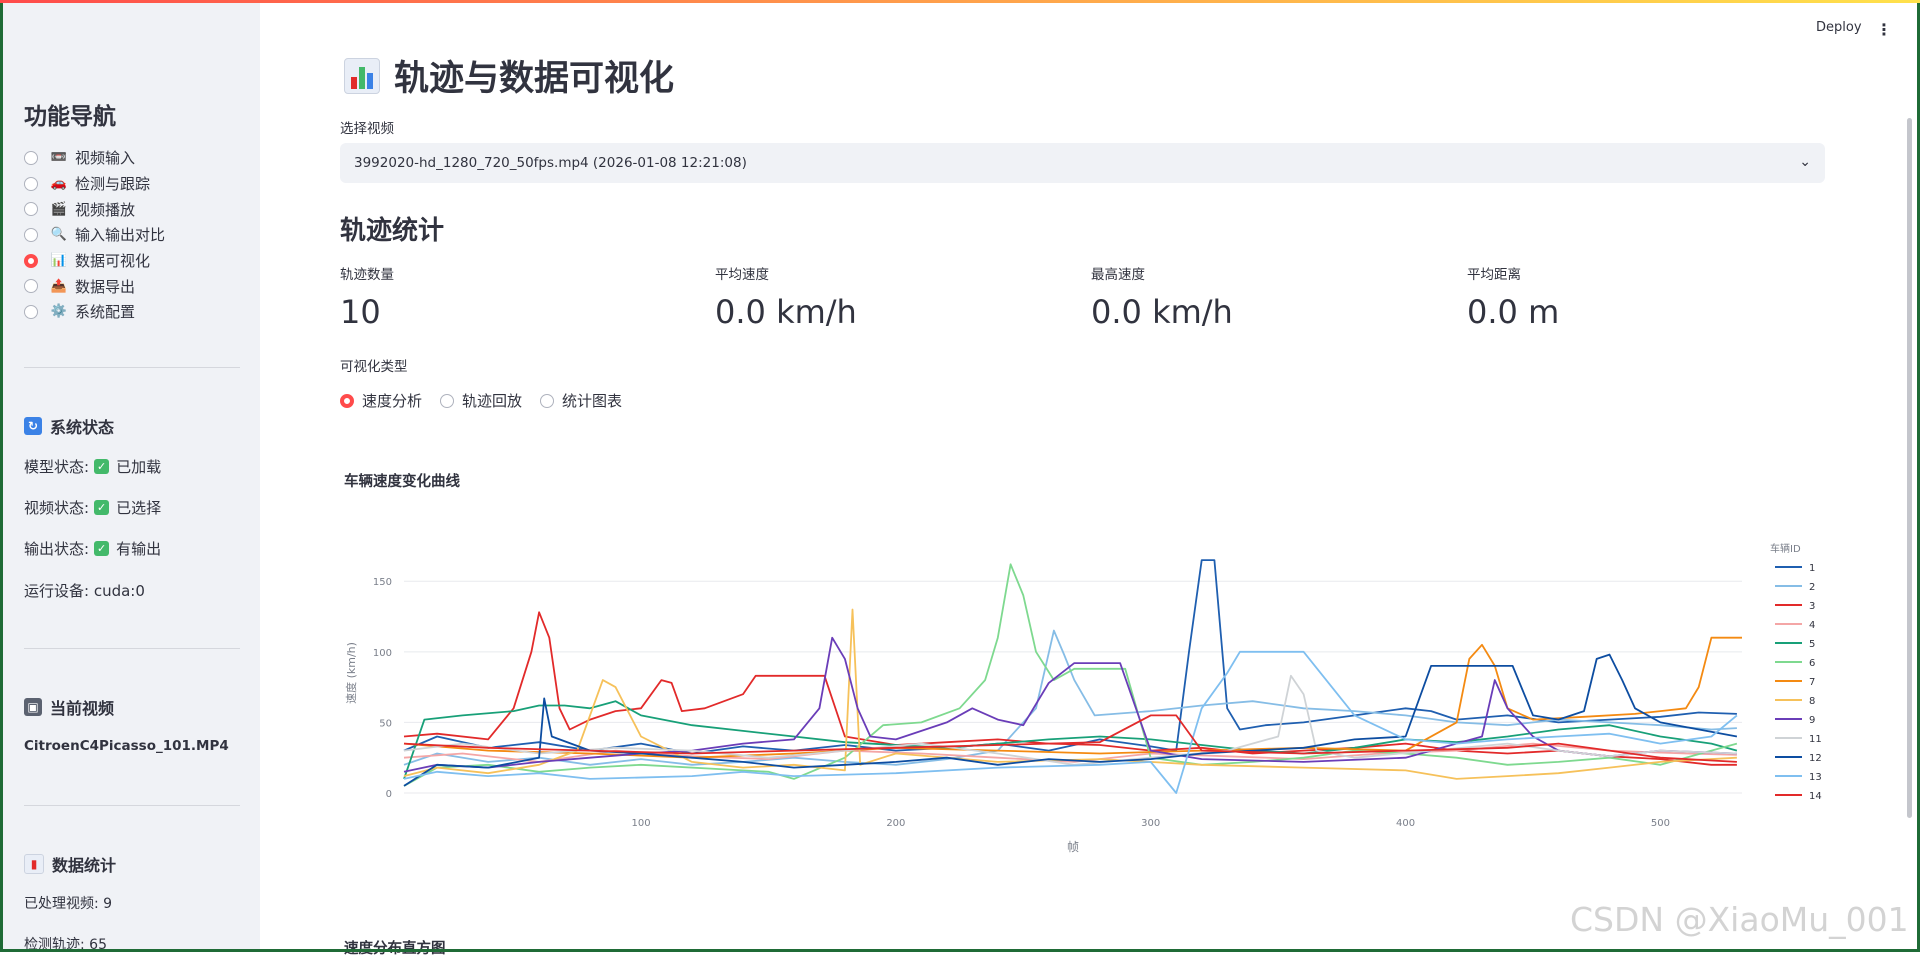  I want to click on legend-item-label: 12, so click(1815, 758).